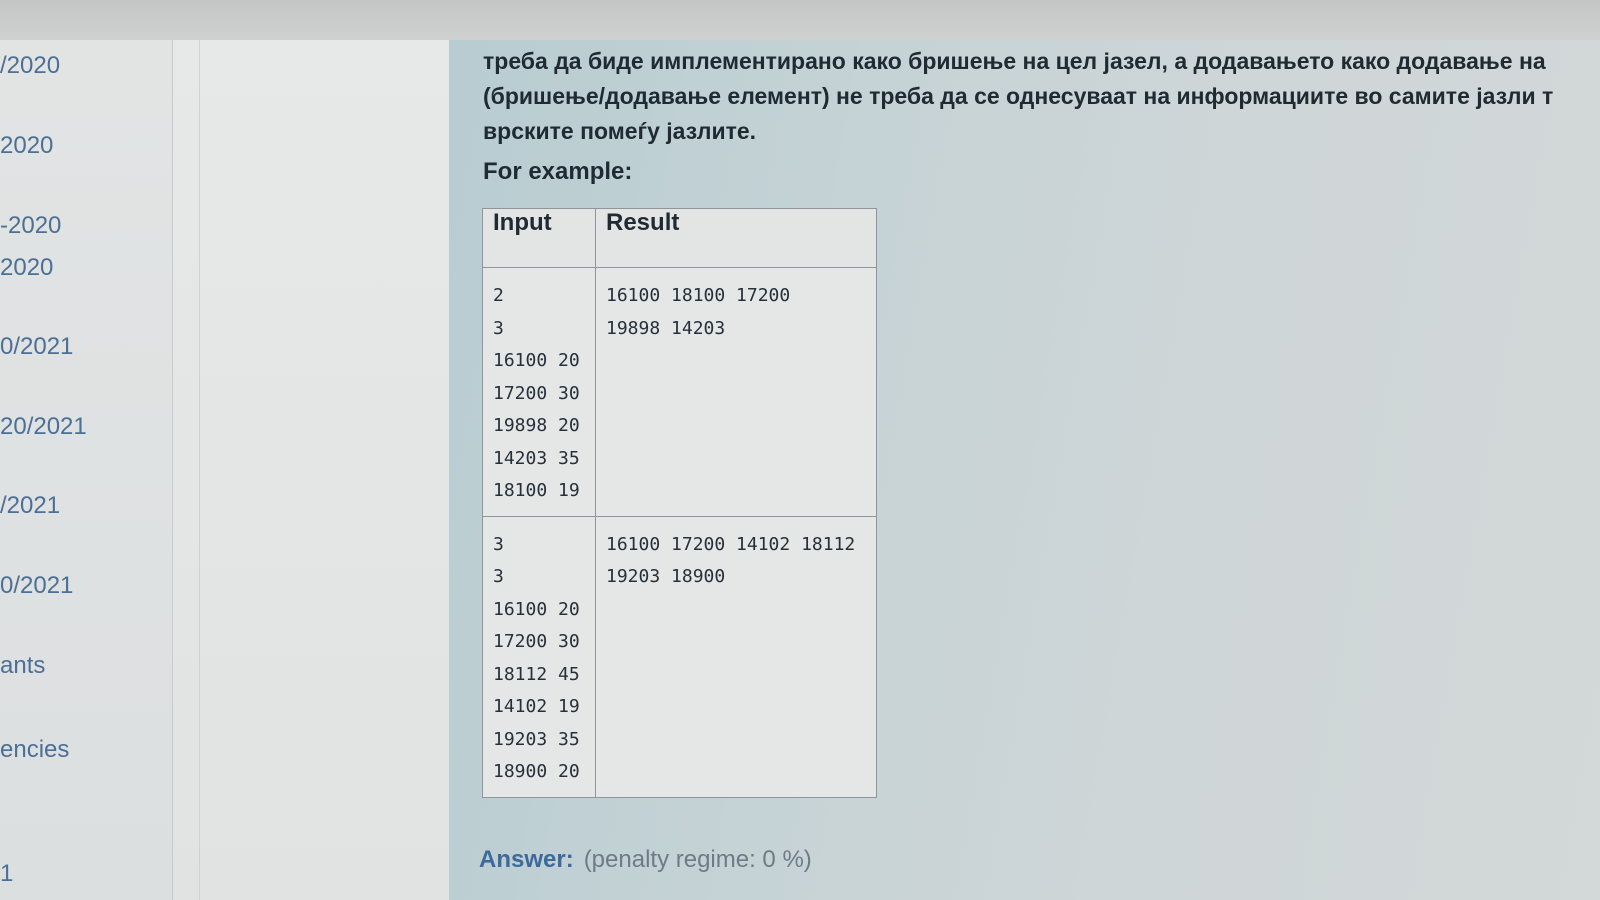  What do you see at coordinates (26, 268) in the screenshot?
I see `sidebar-item-4: 2020` at bounding box center [26, 268].